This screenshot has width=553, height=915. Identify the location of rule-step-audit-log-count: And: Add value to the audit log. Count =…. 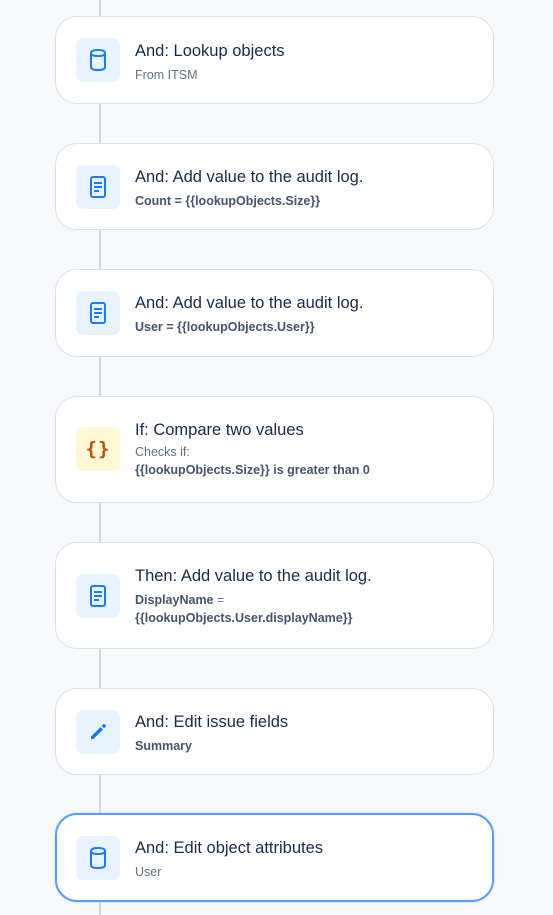
(274, 186).